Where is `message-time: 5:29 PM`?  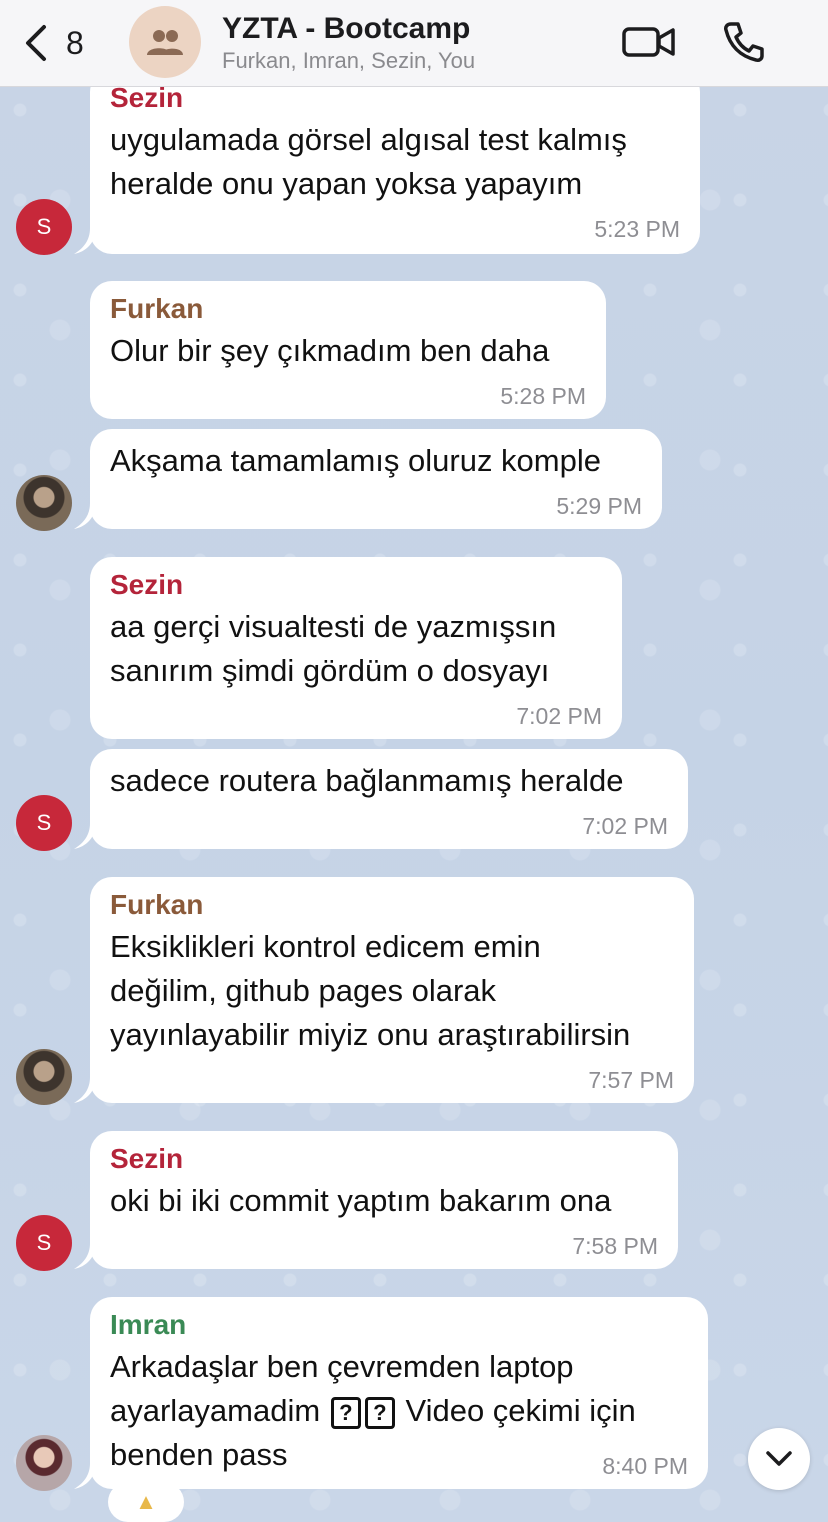 message-time: 5:29 PM is located at coordinates (599, 506).